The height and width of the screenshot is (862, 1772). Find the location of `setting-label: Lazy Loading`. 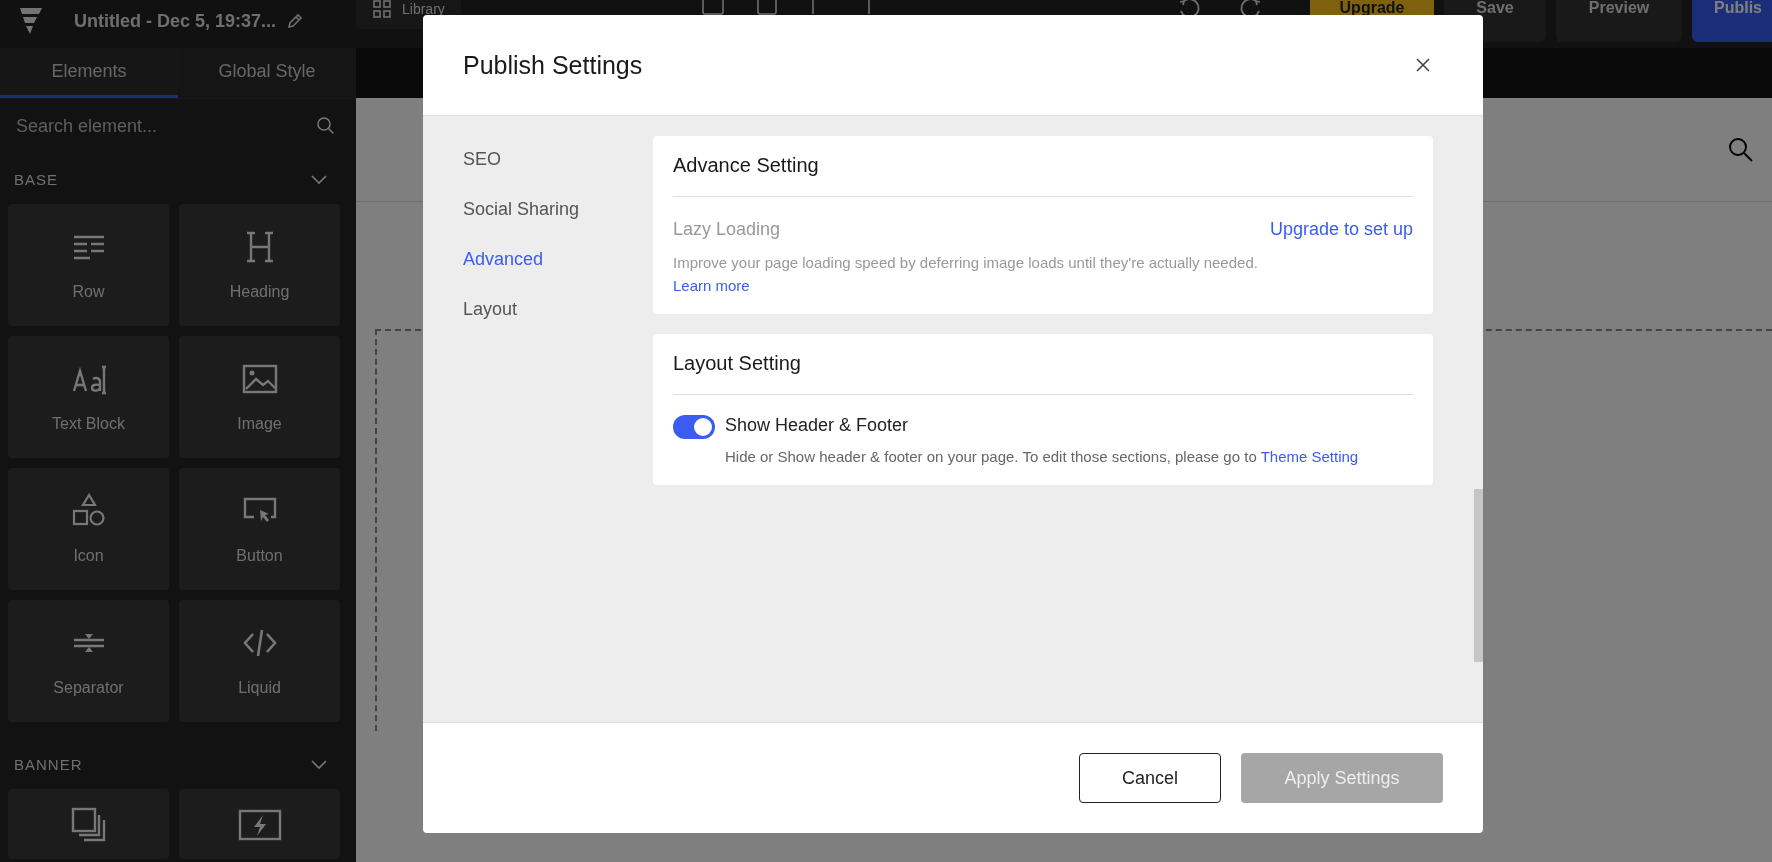

setting-label: Lazy Loading is located at coordinates (727, 229).